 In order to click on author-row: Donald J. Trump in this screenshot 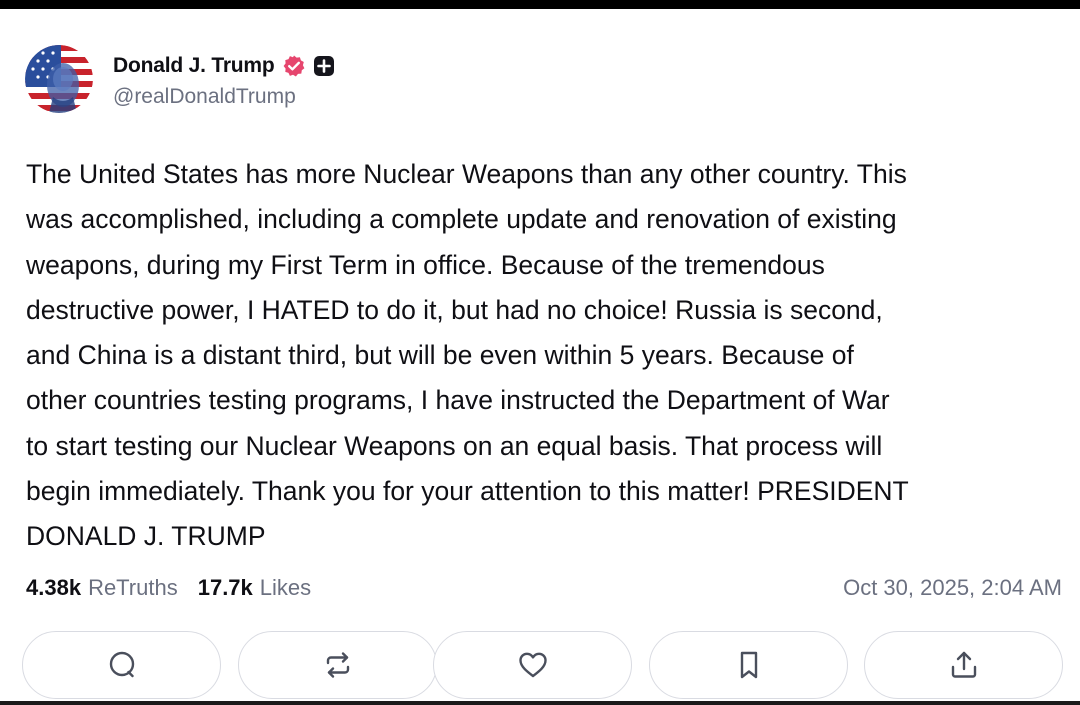, I will do `click(224, 66)`.